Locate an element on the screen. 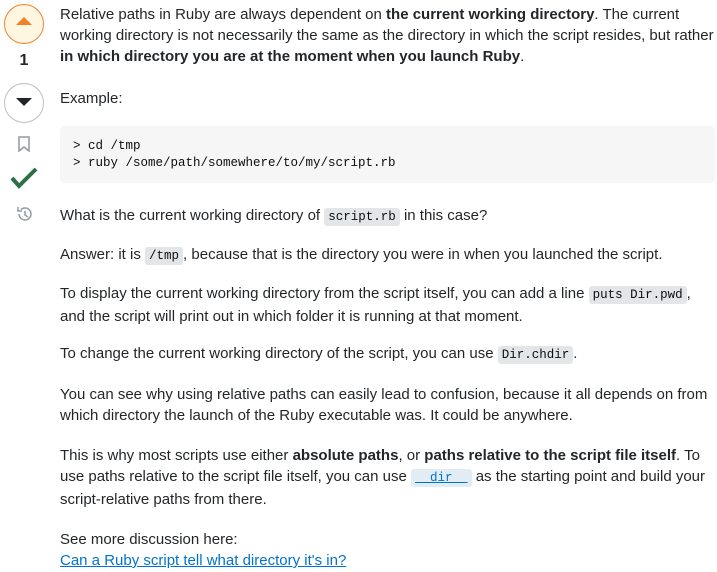 The height and width of the screenshot is (572, 717). see-more-text: See more discussion here: is located at coordinates (149, 539).